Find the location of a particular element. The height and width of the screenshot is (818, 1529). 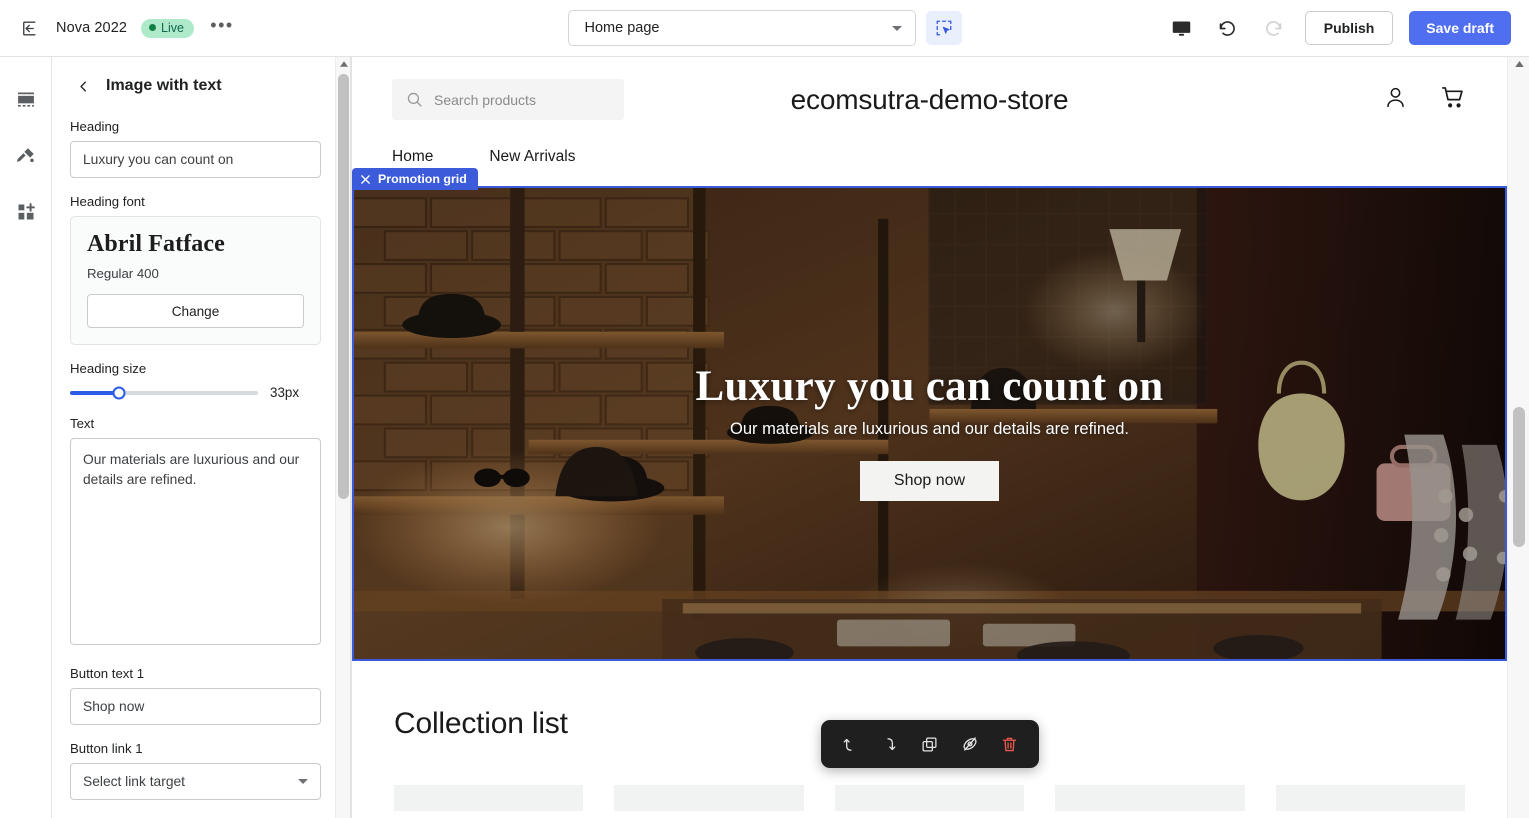

store-name: ecomsutra-demo-store is located at coordinates (929, 99).